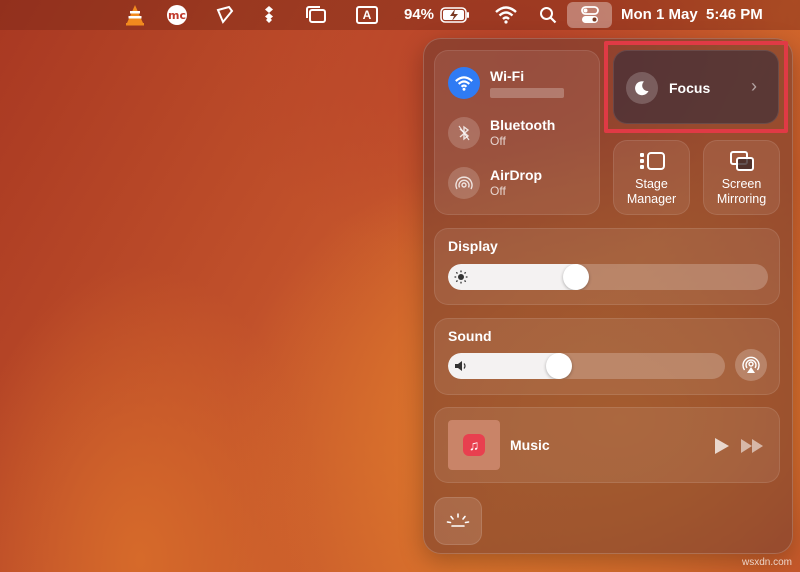 This screenshot has width=800, height=572. I want to click on battery-percent: 94%, so click(419, 14).